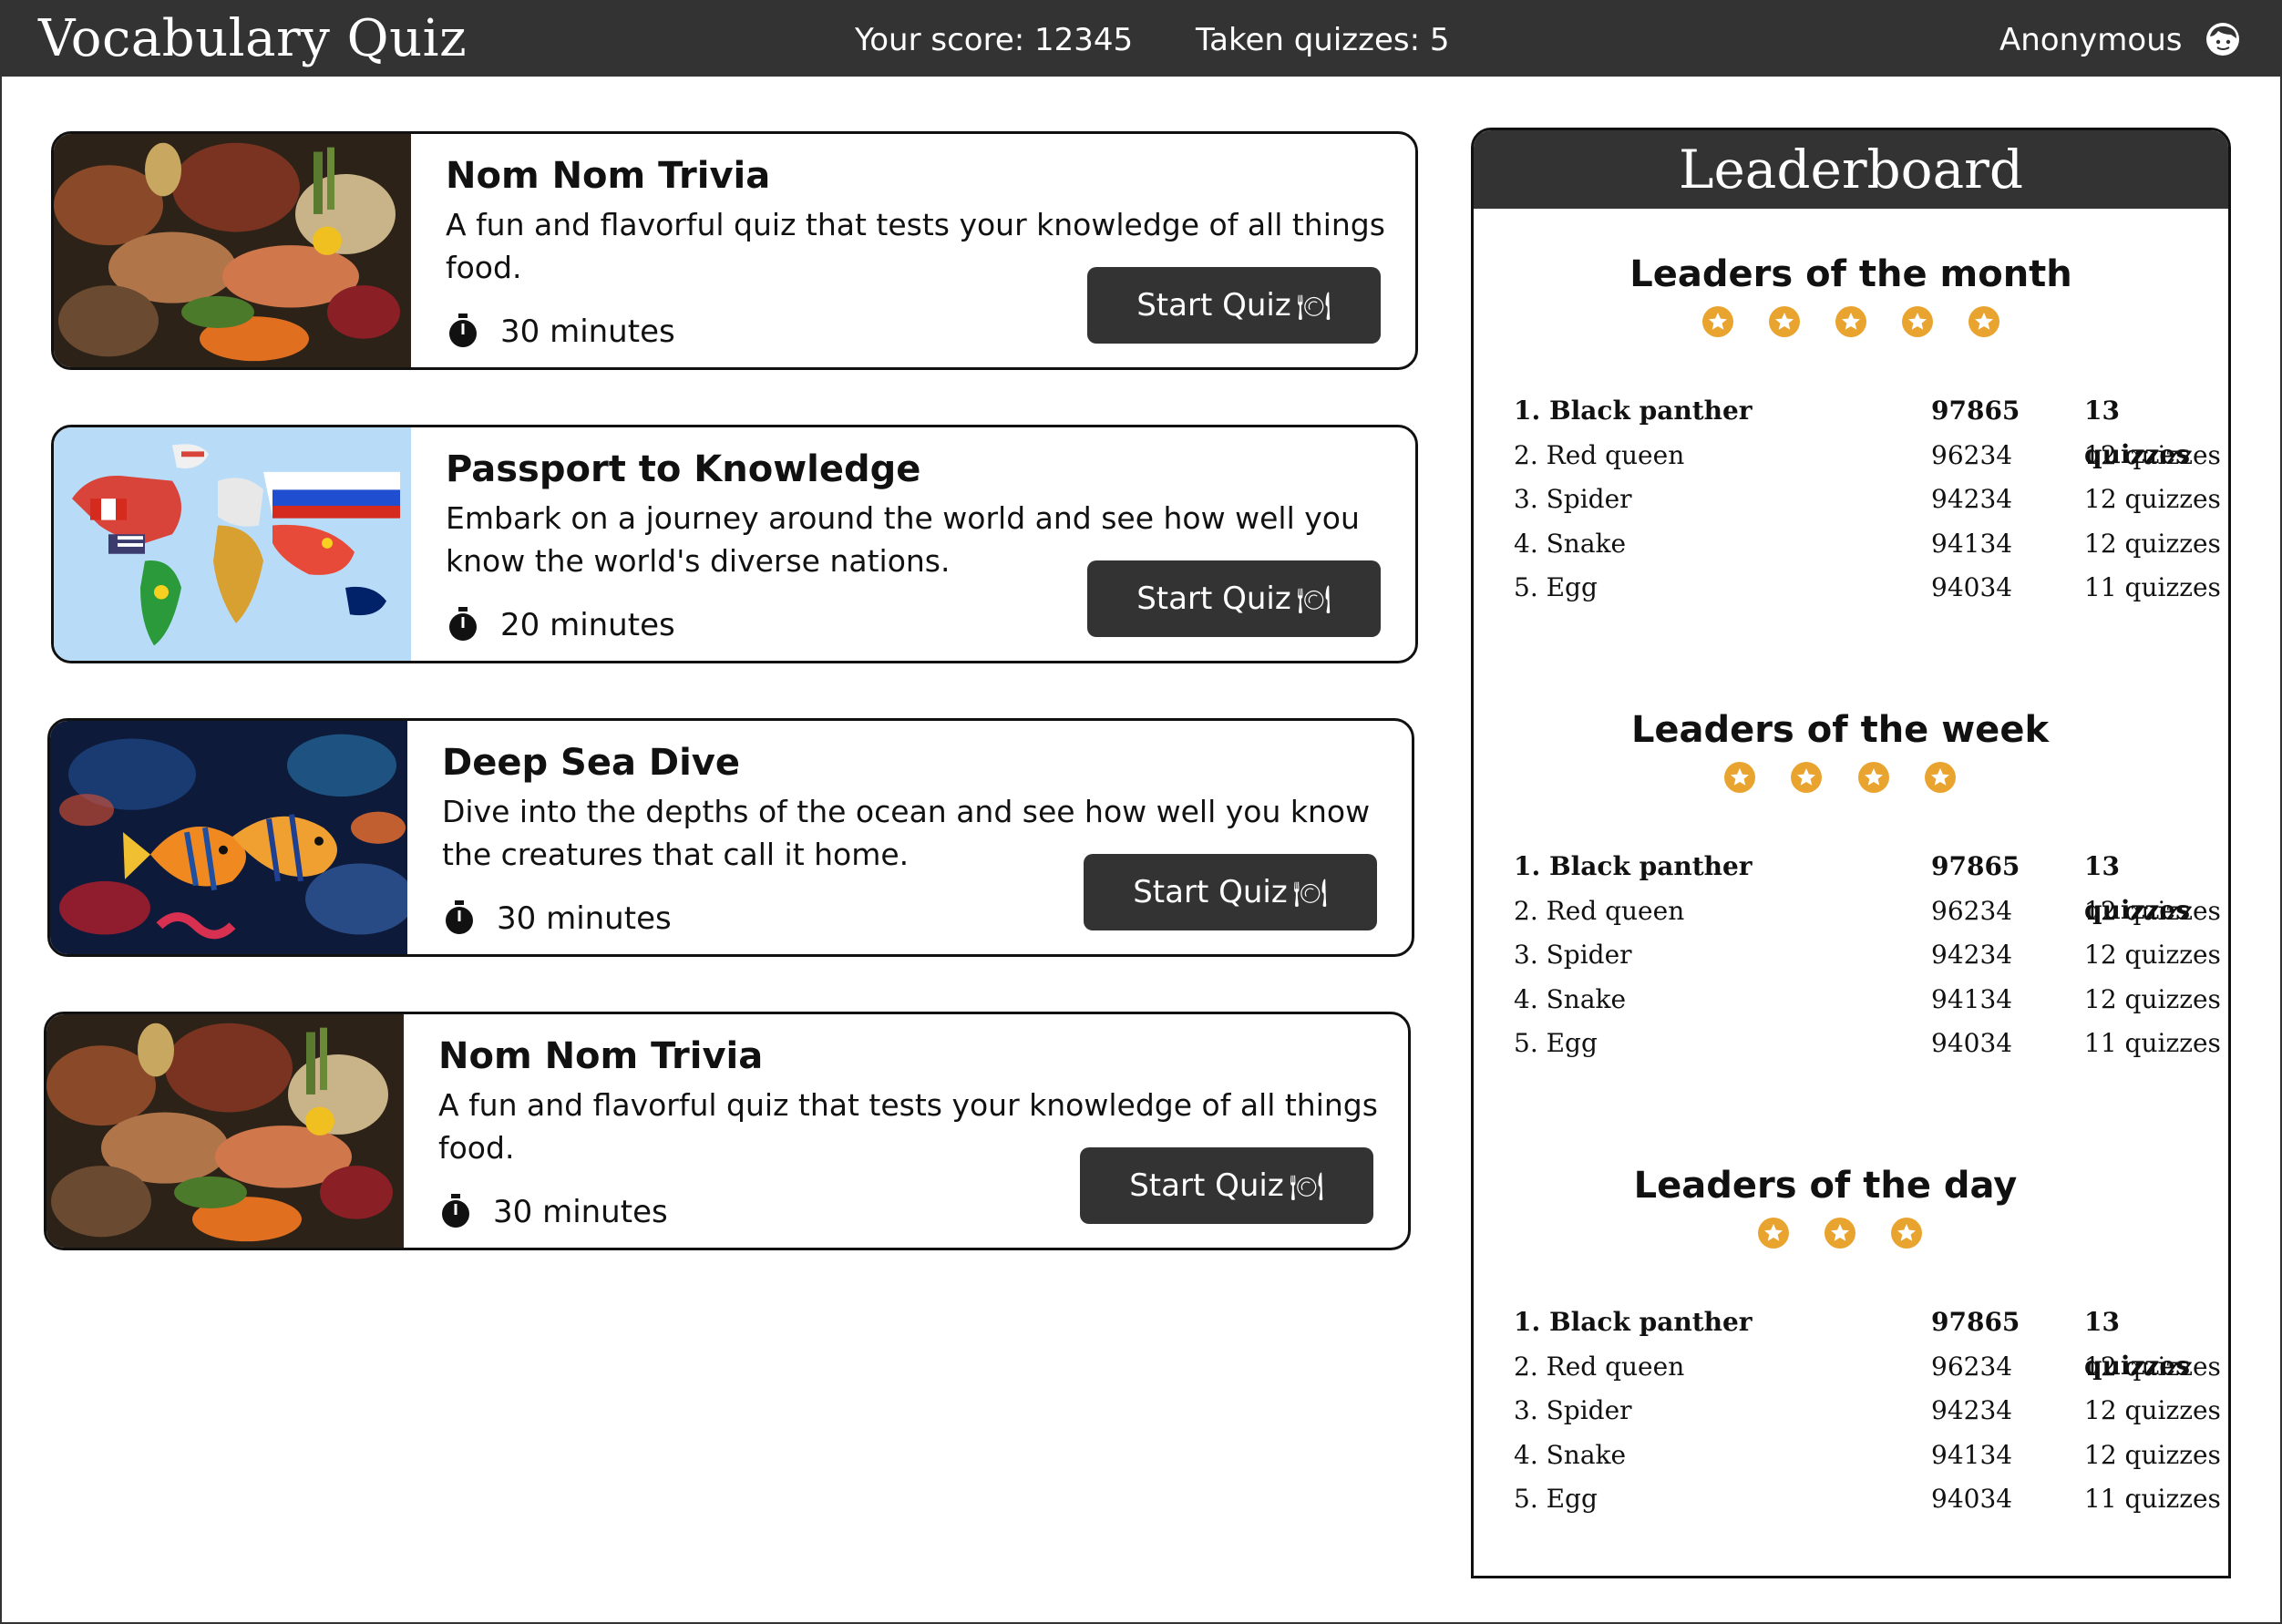  Describe the element at coordinates (2090, 40) in the screenshot. I see `user-name: Anonymous` at that location.